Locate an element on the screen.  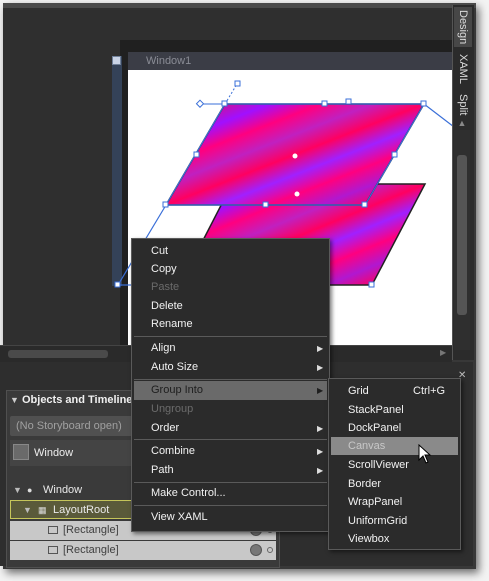
scope-selector: Window is located at coordinates (73, 453).